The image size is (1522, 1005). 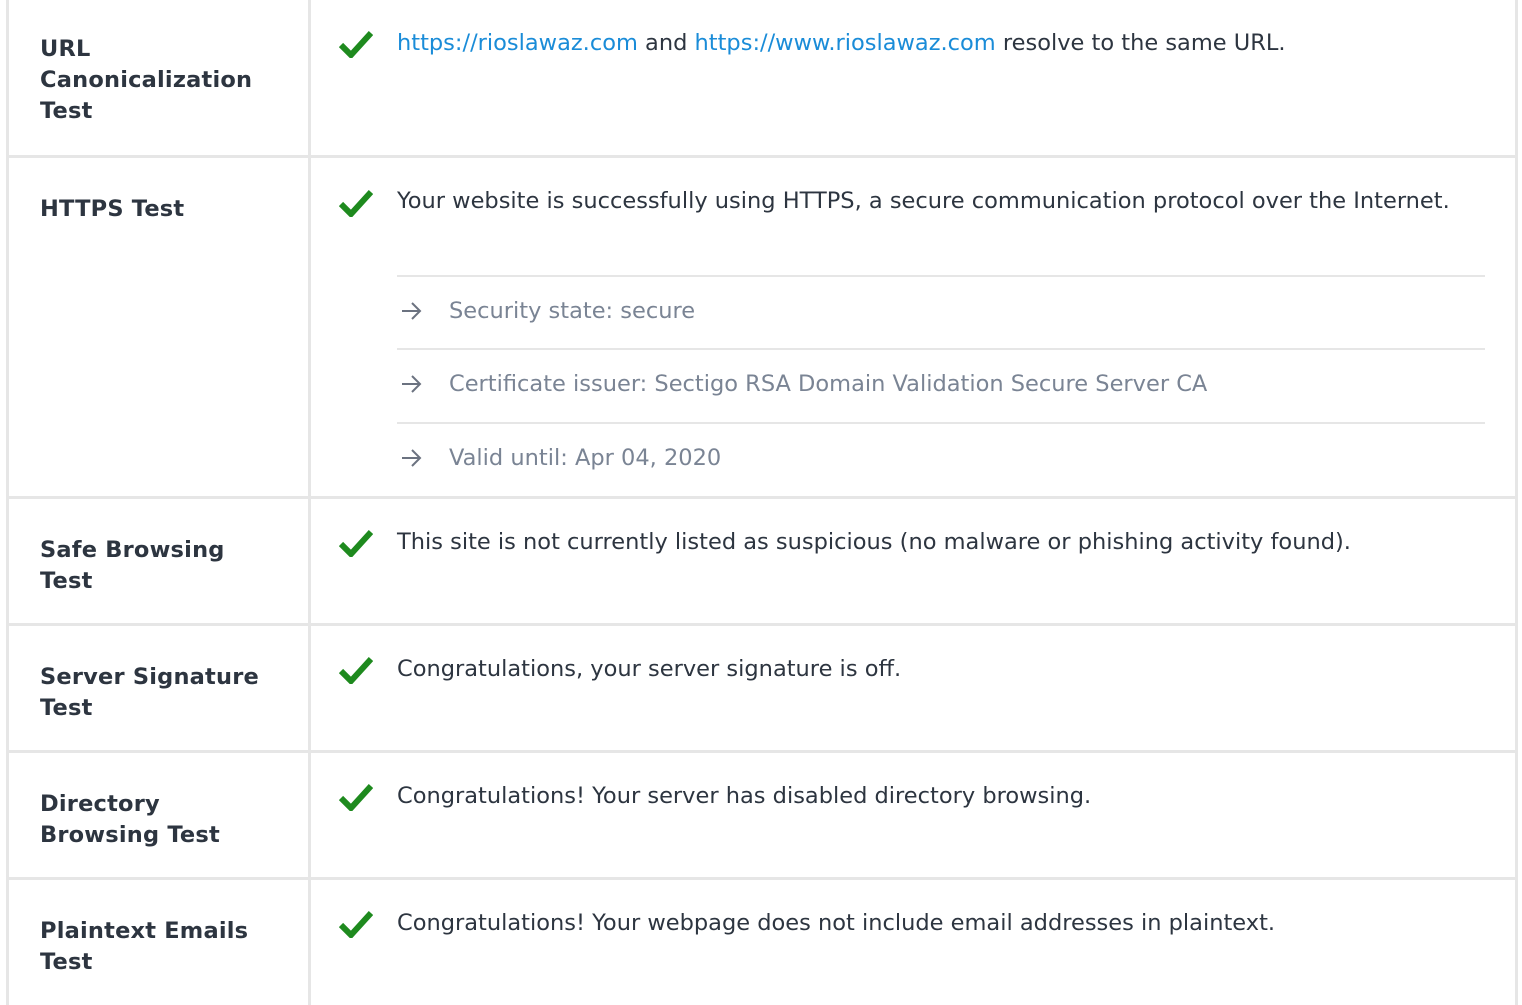 I want to click on test-label-cell: Directory Browsing Test, so click(x=160, y=816).